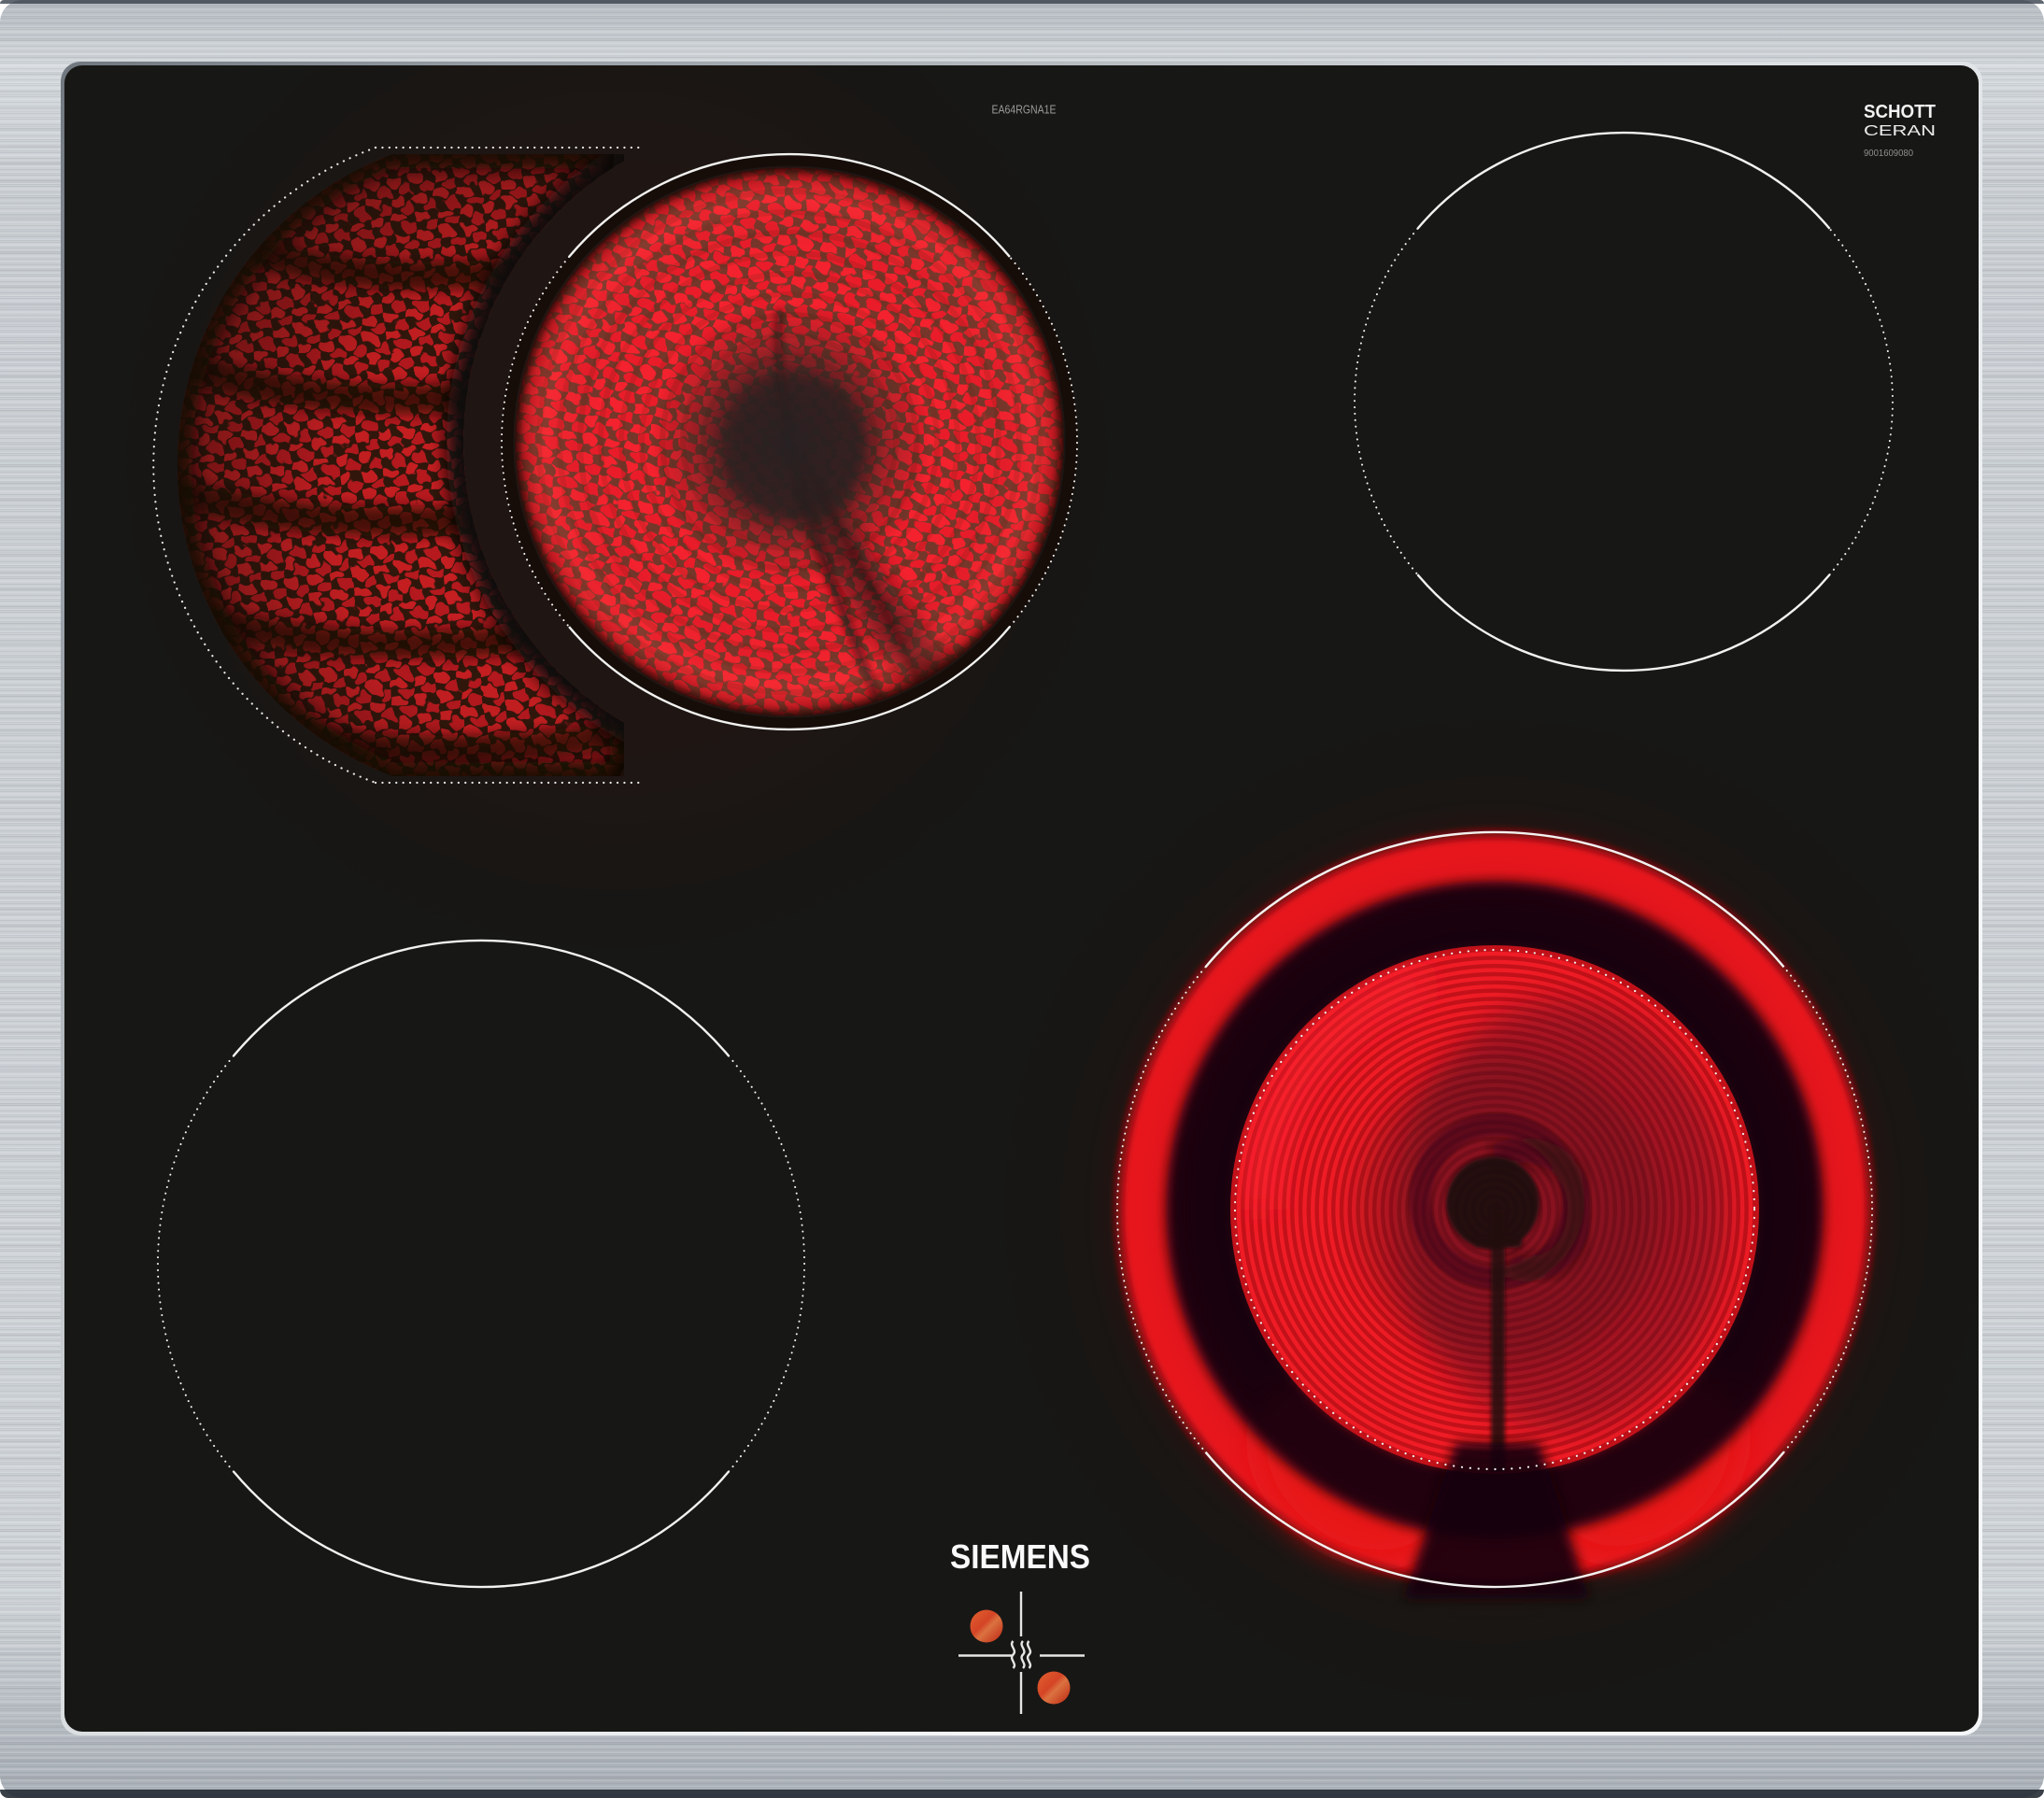  What do you see at coordinates (1900, 131) in the screenshot?
I see `svg-text: CERAN` at bounding box center [1900, 131].